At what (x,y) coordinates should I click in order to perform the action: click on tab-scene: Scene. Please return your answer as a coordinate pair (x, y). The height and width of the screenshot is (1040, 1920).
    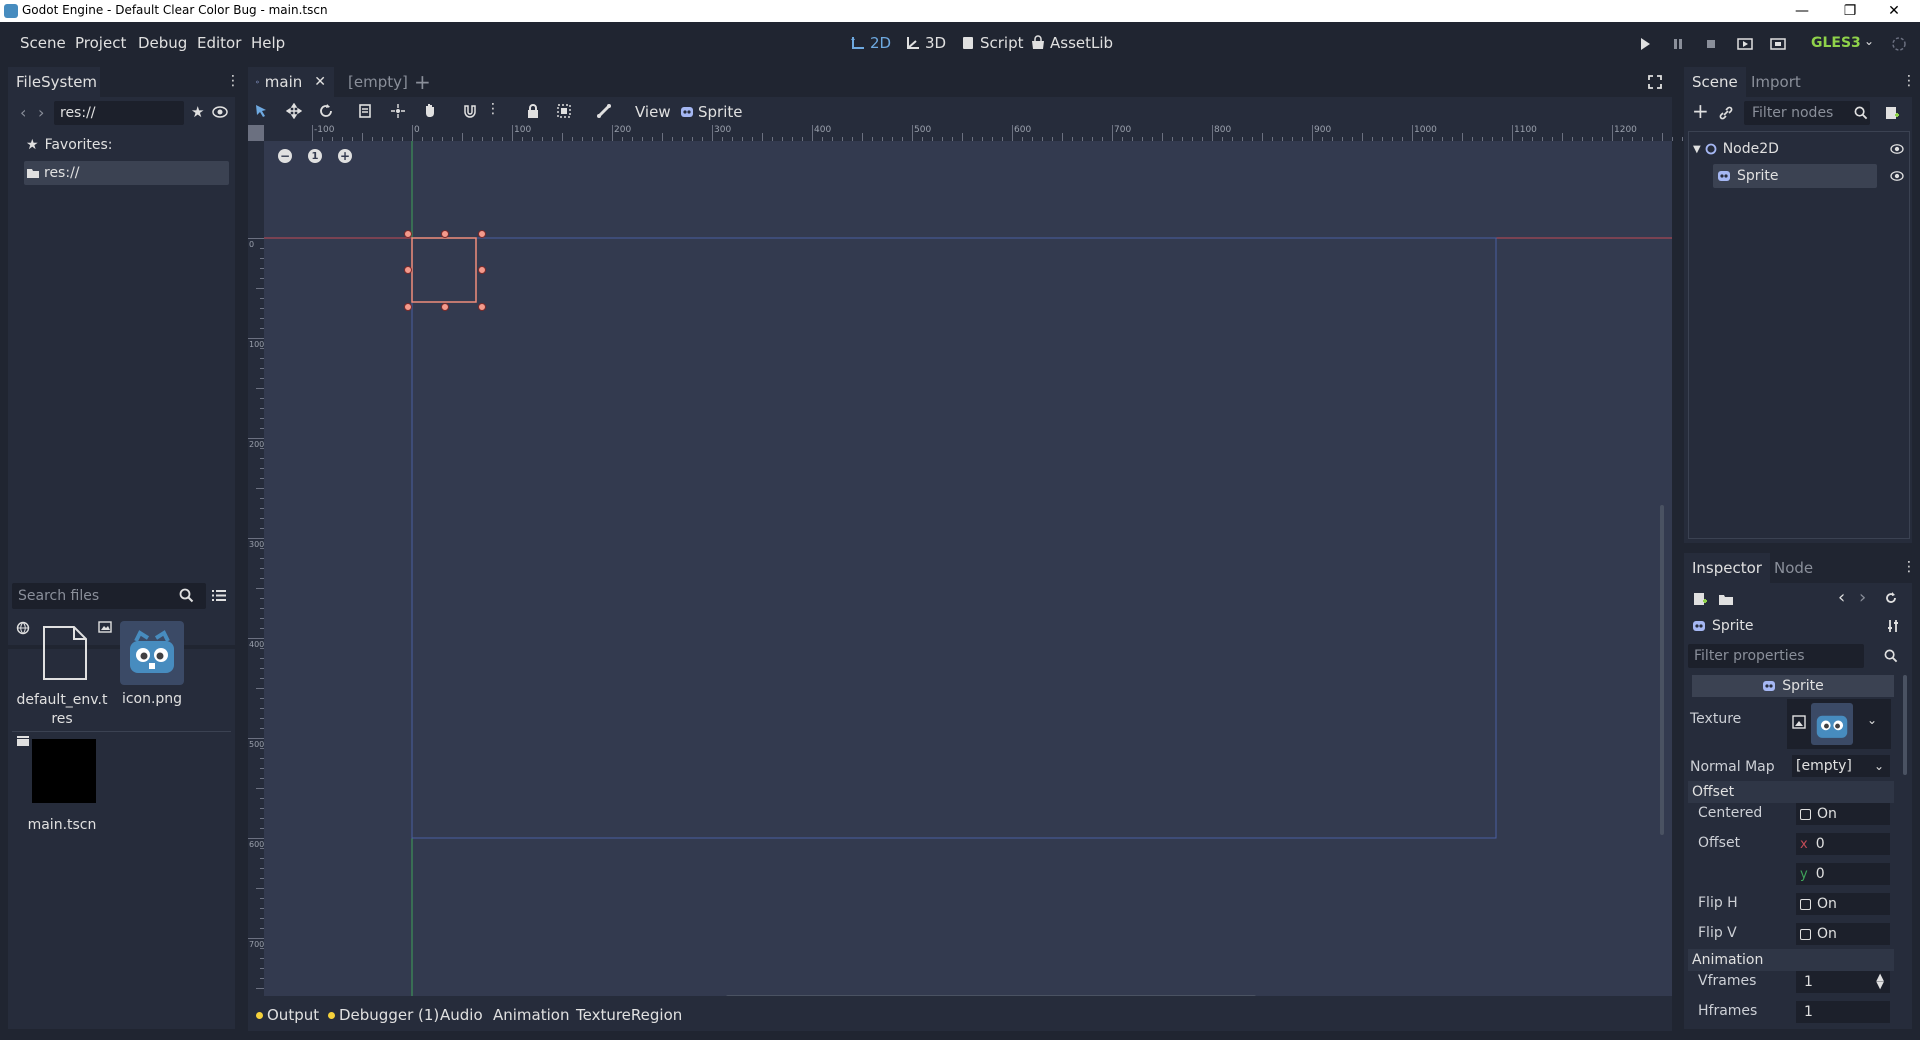
    Looking at the image, I should click on (1715, 82).